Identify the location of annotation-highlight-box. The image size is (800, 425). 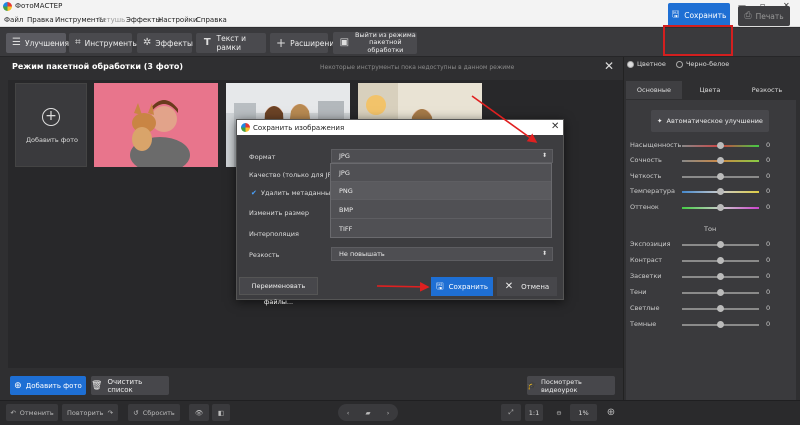
(698, 40).